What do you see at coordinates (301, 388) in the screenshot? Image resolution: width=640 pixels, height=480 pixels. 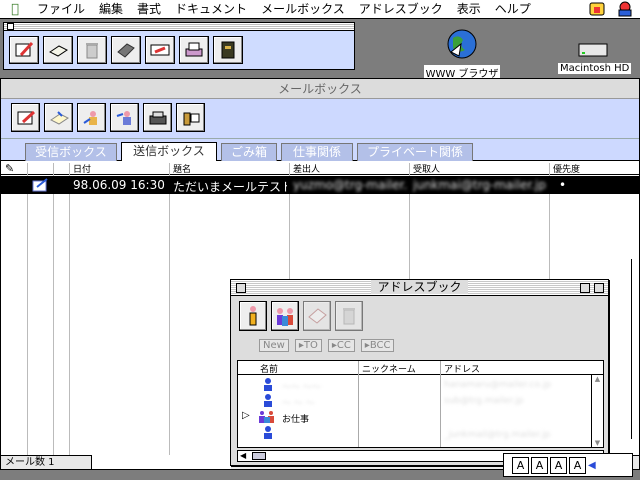 I see `contact-name: 〜〜 〜〜` at bounding box center [301, 388].